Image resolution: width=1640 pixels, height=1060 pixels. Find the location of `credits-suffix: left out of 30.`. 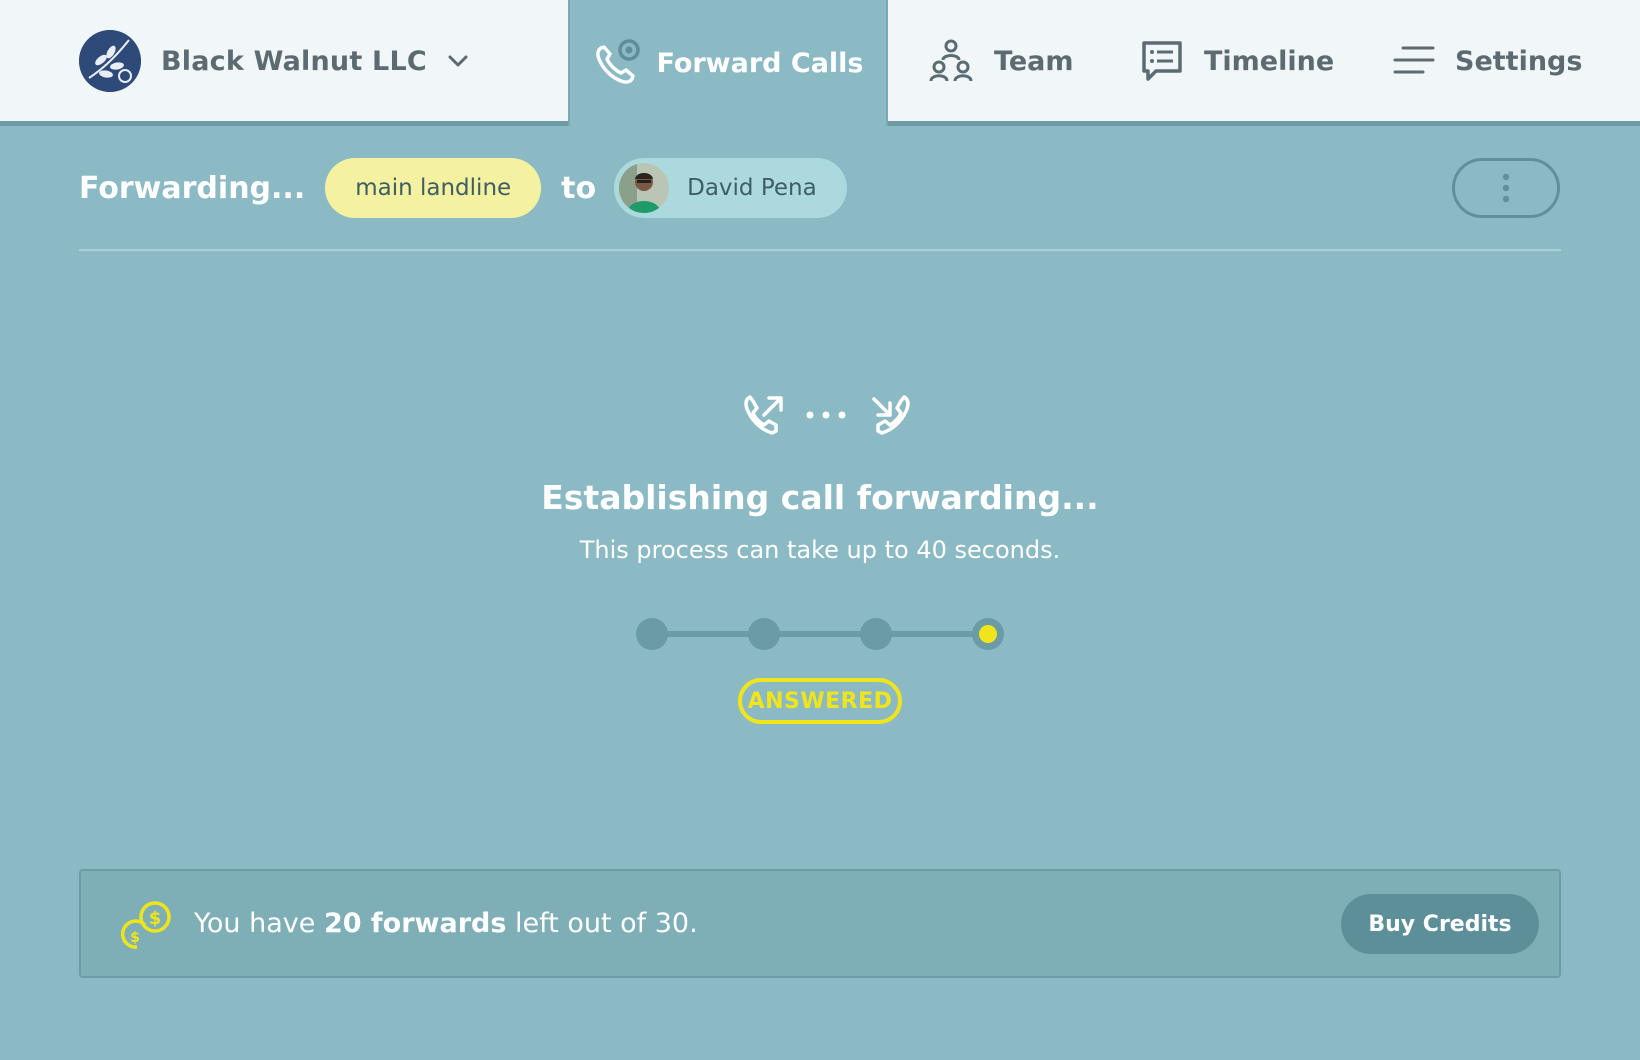

credits-suffix: left out of 30. is located at coordinates (602, 923).